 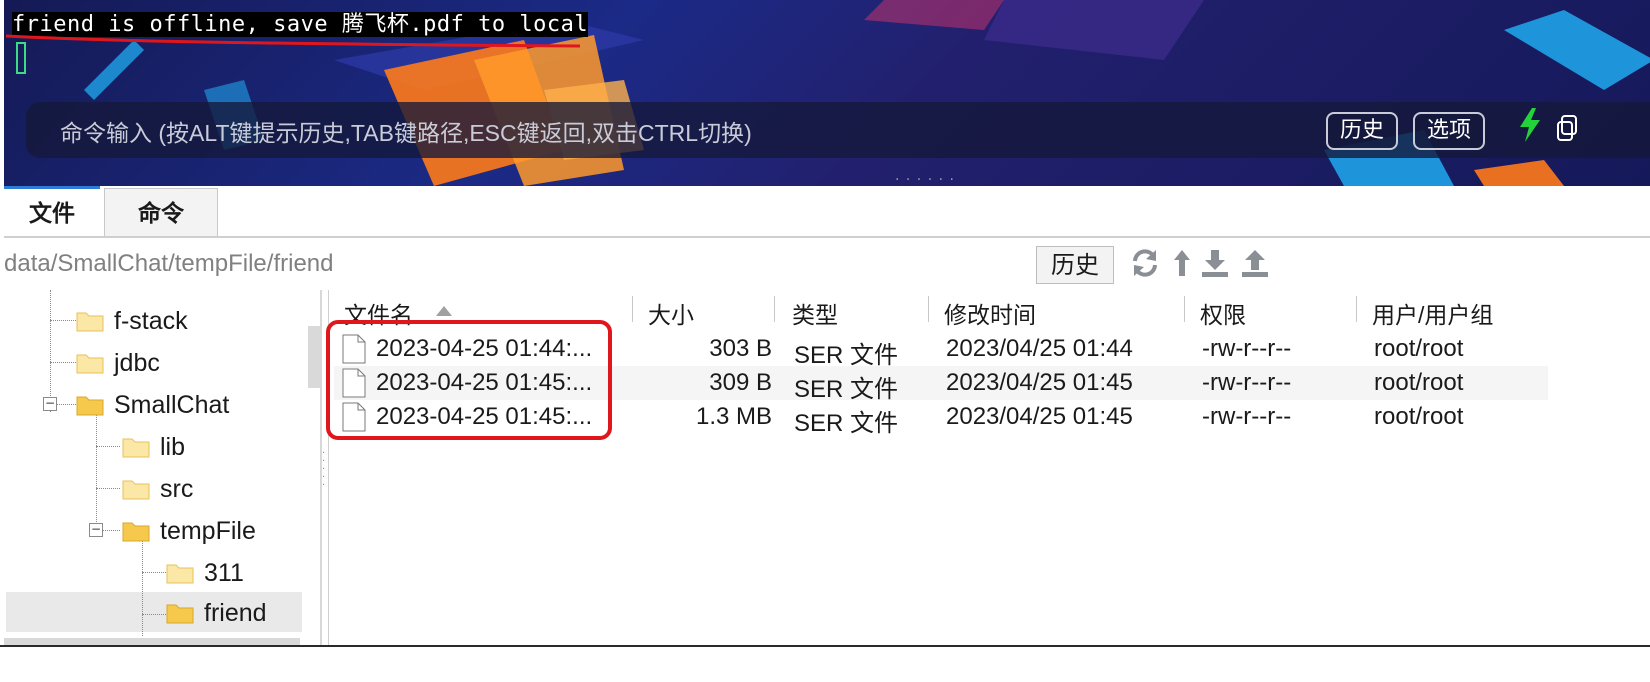 What do you see at coordinates (1530, 125) in the screenshot?
I see `lightning-icon` at bounding box center [1530, 125].